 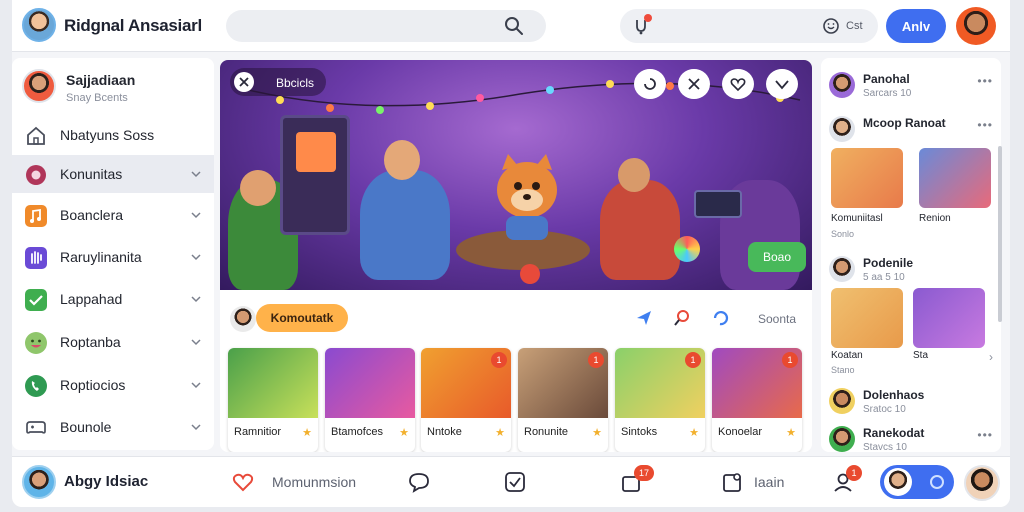 I want to click on thumbnail-sub: Sonlo, so click(x=843, y=234).